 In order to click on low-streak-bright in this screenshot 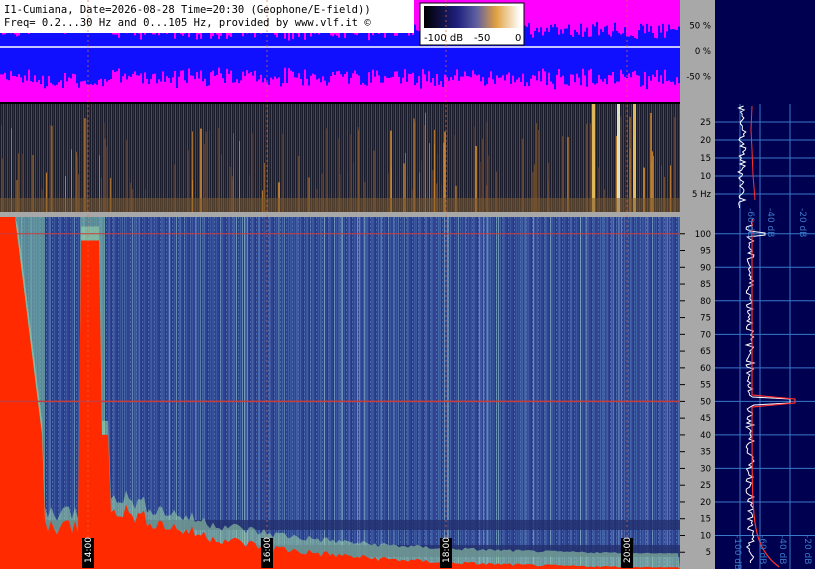, I will do `click(593, 158)`.